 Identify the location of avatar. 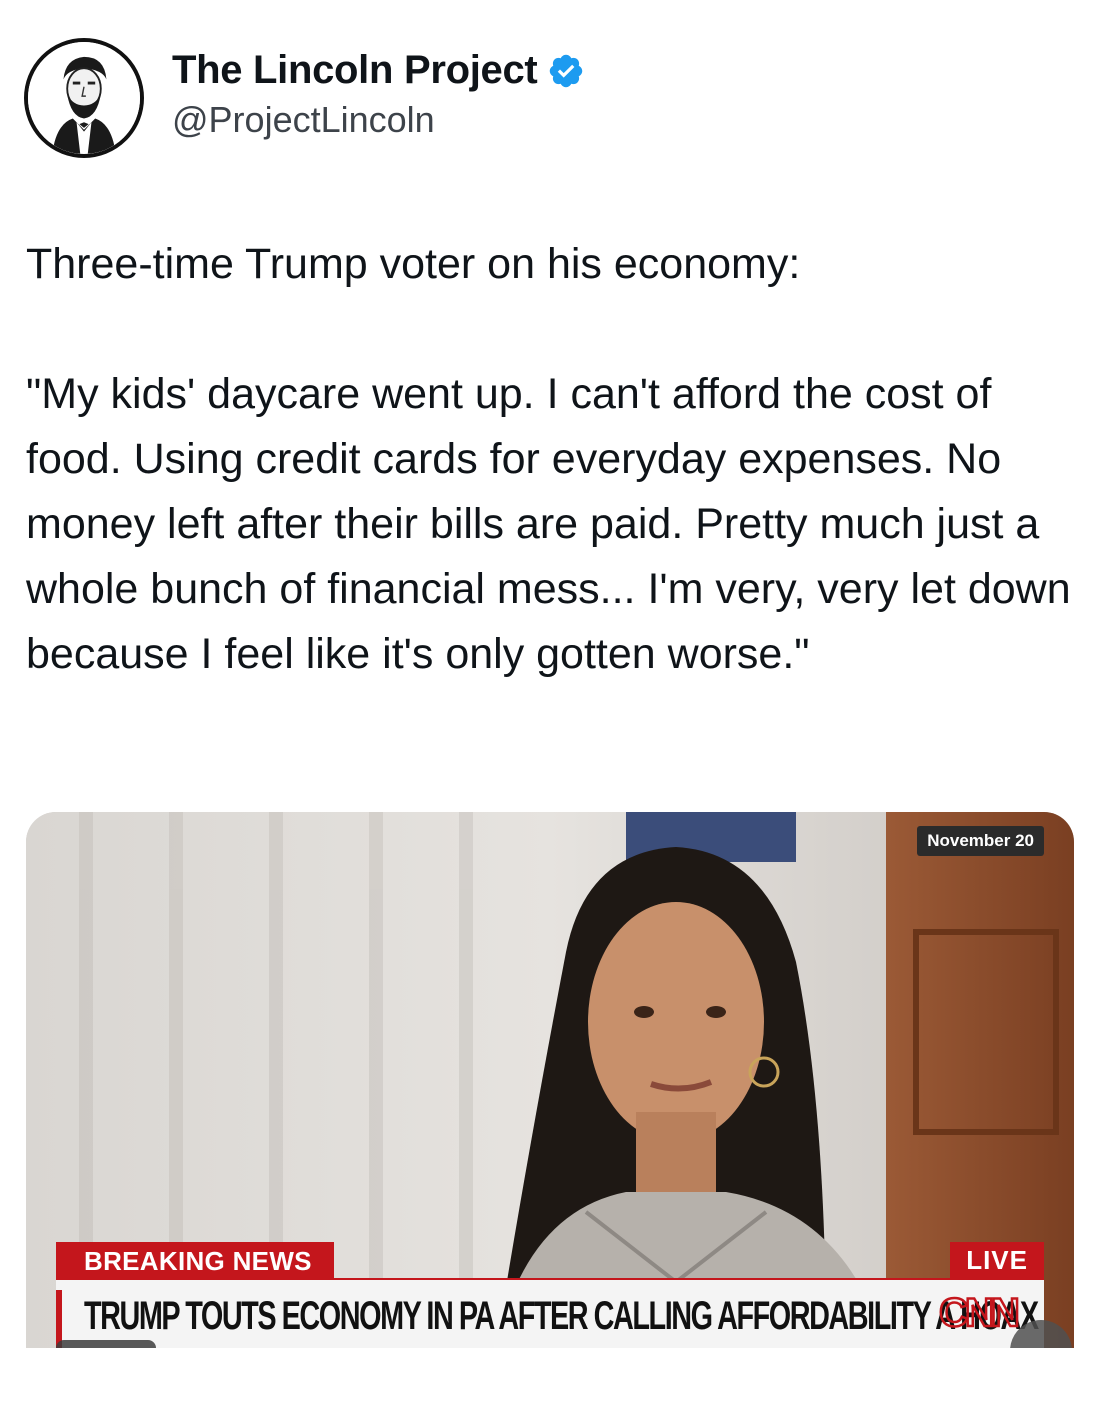
(84, 98).